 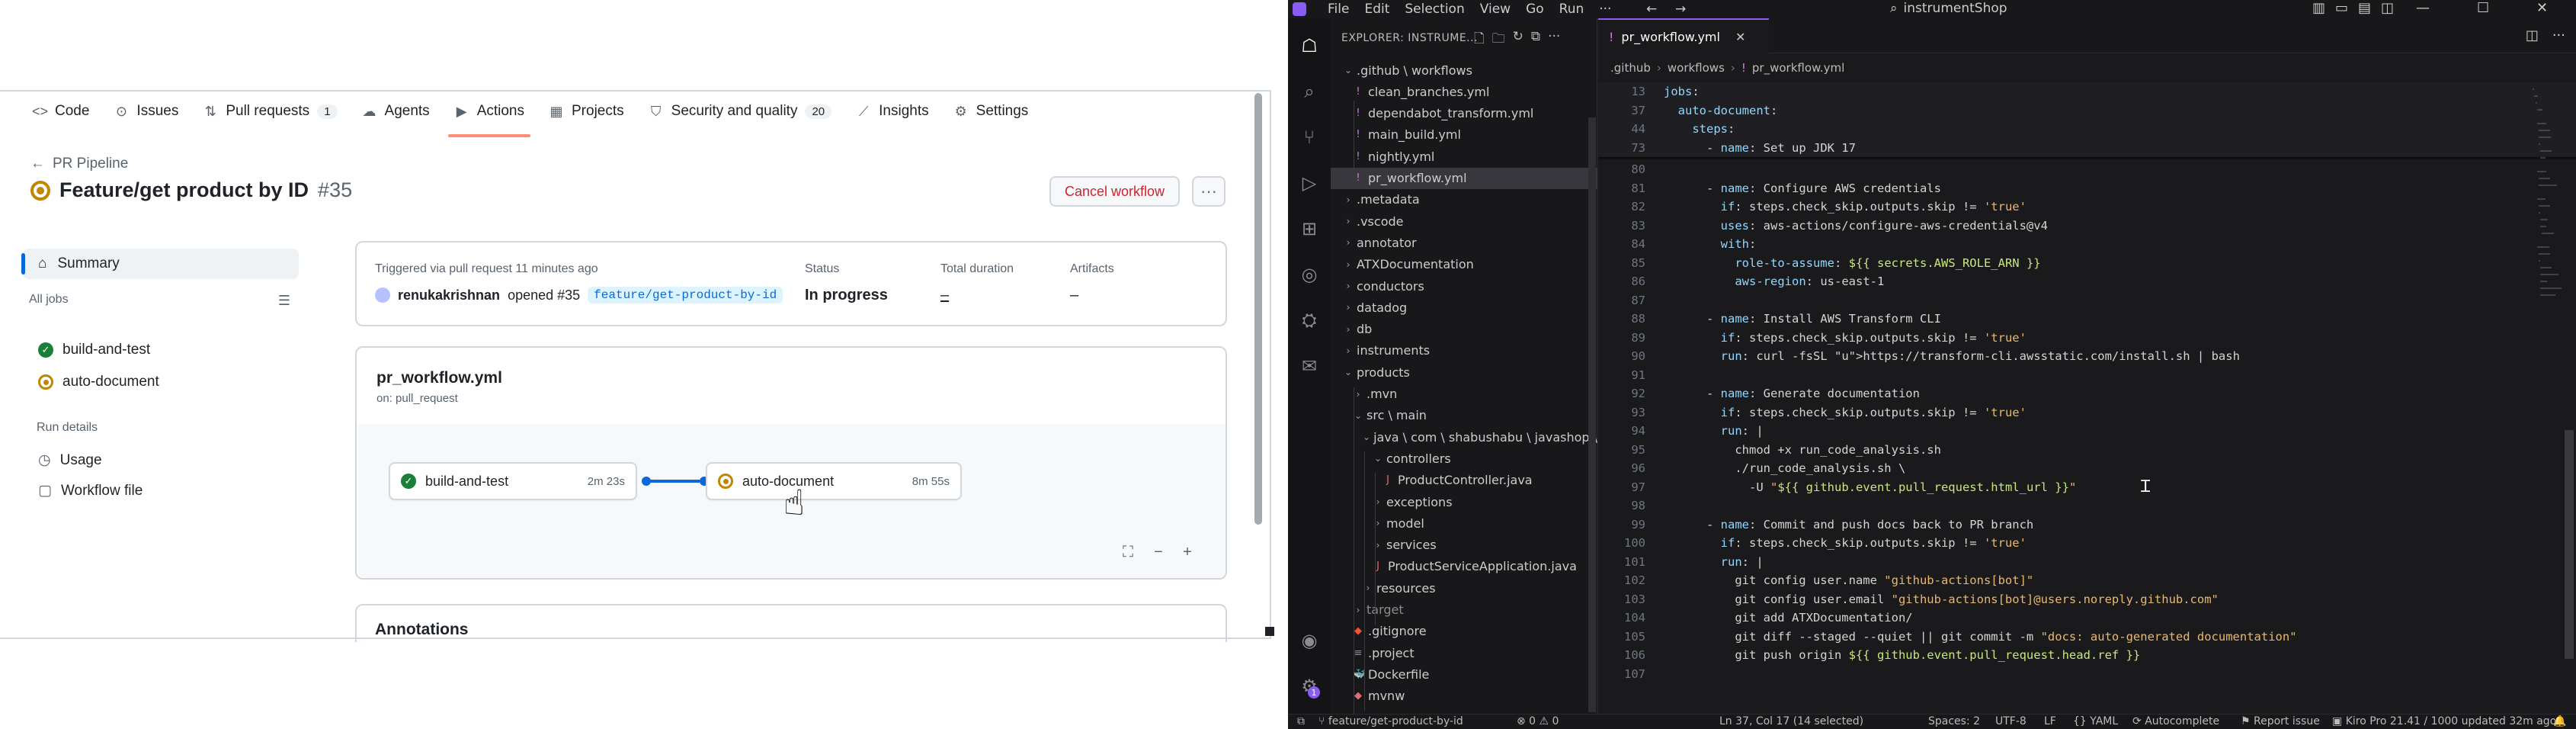 I want to click on zoom-in-icon: +, so click(x=1187, y=552).